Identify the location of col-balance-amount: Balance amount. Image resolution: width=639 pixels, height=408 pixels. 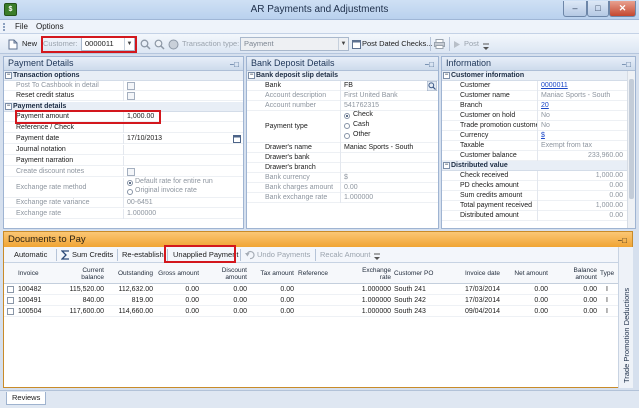
(581, 273).